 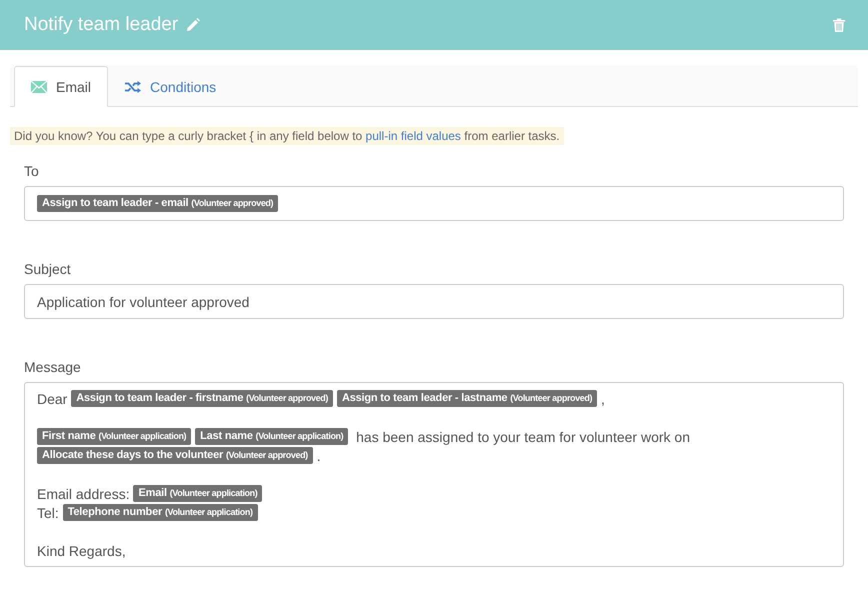 I want to click on message-text: ., so click(x=318, y=456).